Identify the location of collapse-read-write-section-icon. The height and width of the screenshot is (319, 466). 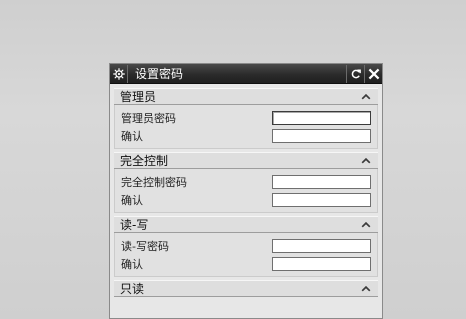
(366, 224).